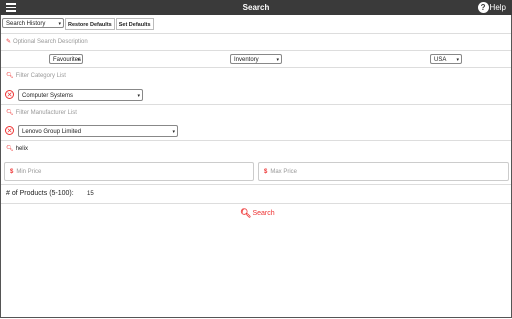  What do you see at coordinates (50, 41) in the screenshot?
I see `description-placeholder: Optional Search Description` at bounding box center [50, 41].